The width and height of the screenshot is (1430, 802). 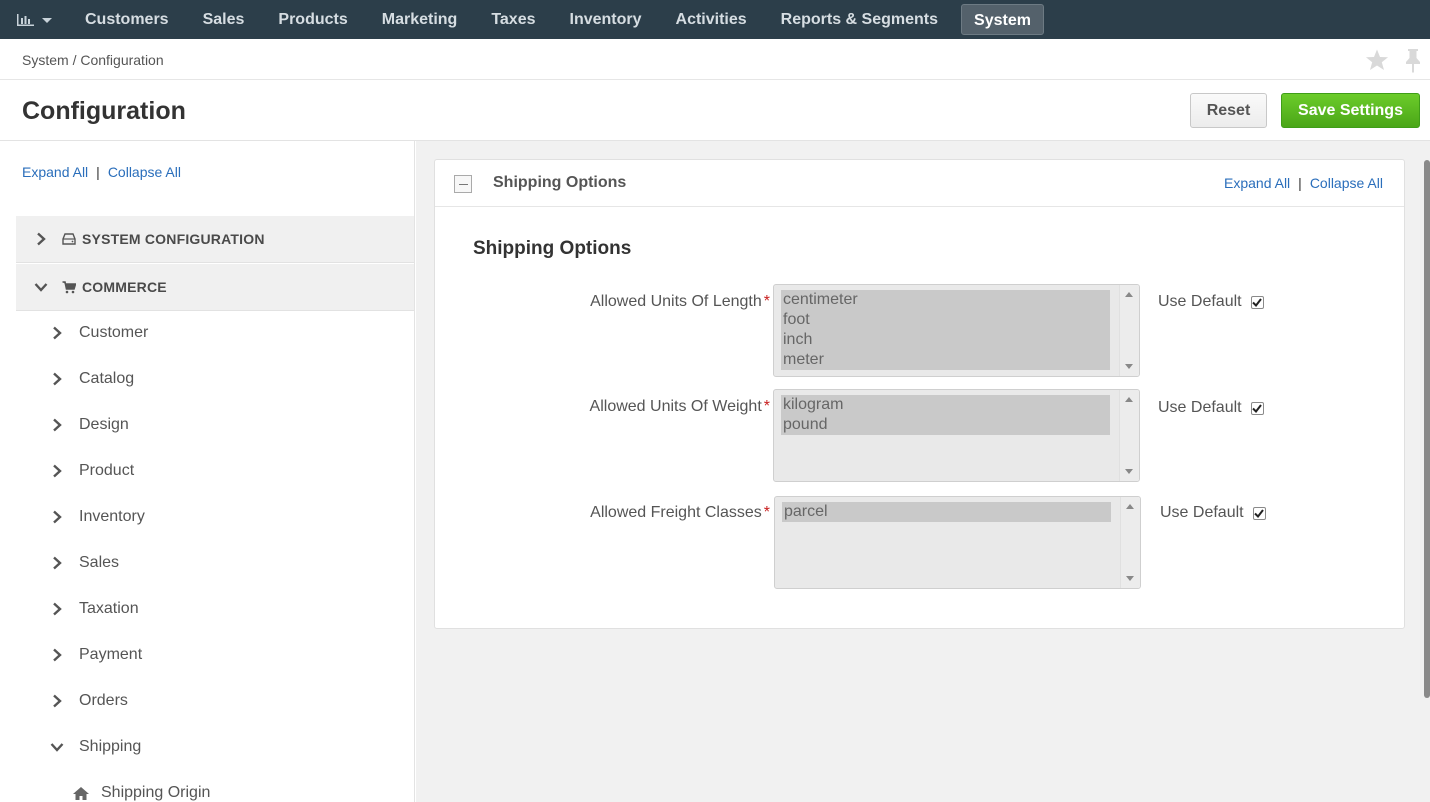 What do you see at coordinates (1377, 60) in the screenshot?
I see `star-icon` at bounding box center [1377, 60].